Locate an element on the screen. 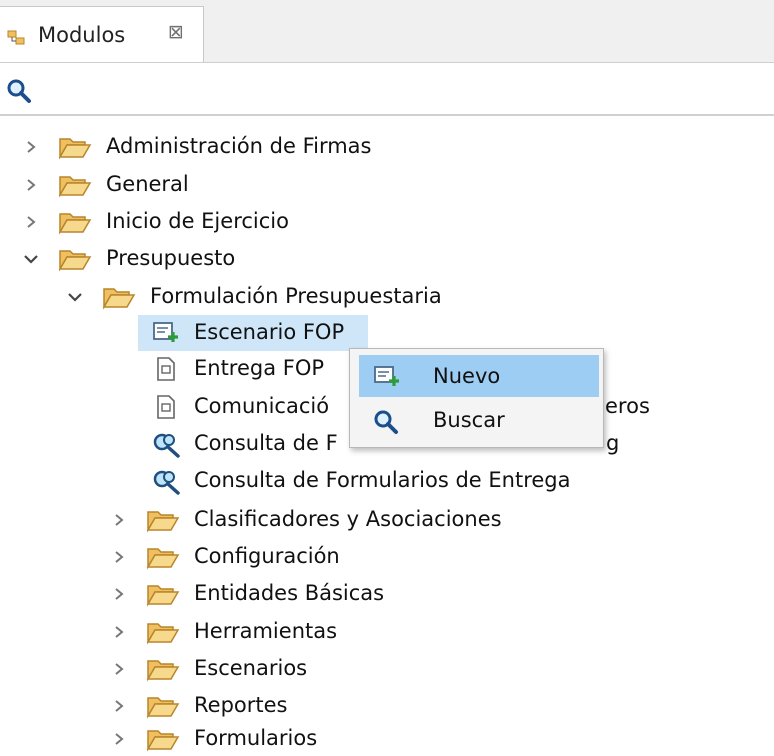  tree-node-entidades-basicas: Entidades Básicas is located at coordinates (358, 594).